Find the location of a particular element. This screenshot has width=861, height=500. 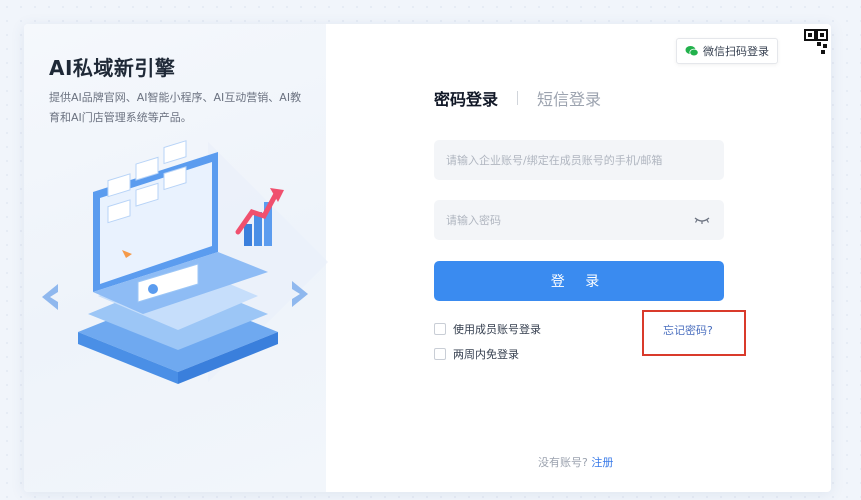

account-input is located at coordinates (579, 160).